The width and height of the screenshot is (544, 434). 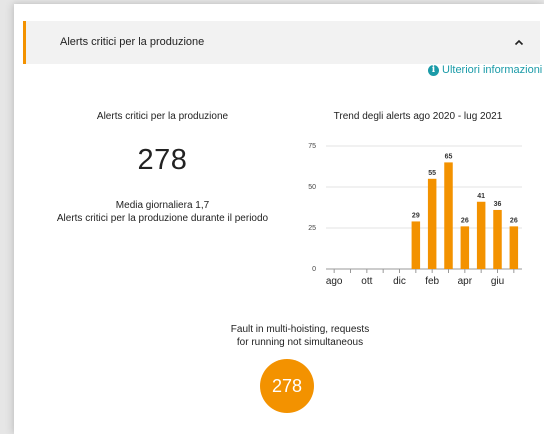 What do you see at coordinates (498, 204) in the screenshot?
I see `data-label: 36` at bounding box center [498, 204].